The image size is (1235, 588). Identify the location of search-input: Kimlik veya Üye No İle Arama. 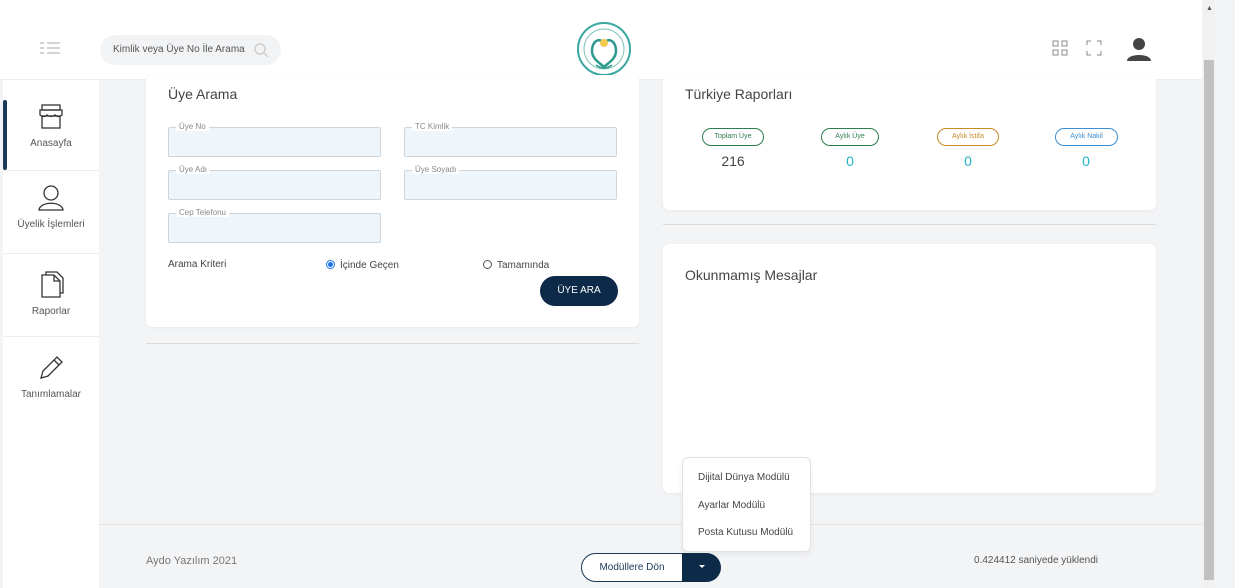
(190, 50).